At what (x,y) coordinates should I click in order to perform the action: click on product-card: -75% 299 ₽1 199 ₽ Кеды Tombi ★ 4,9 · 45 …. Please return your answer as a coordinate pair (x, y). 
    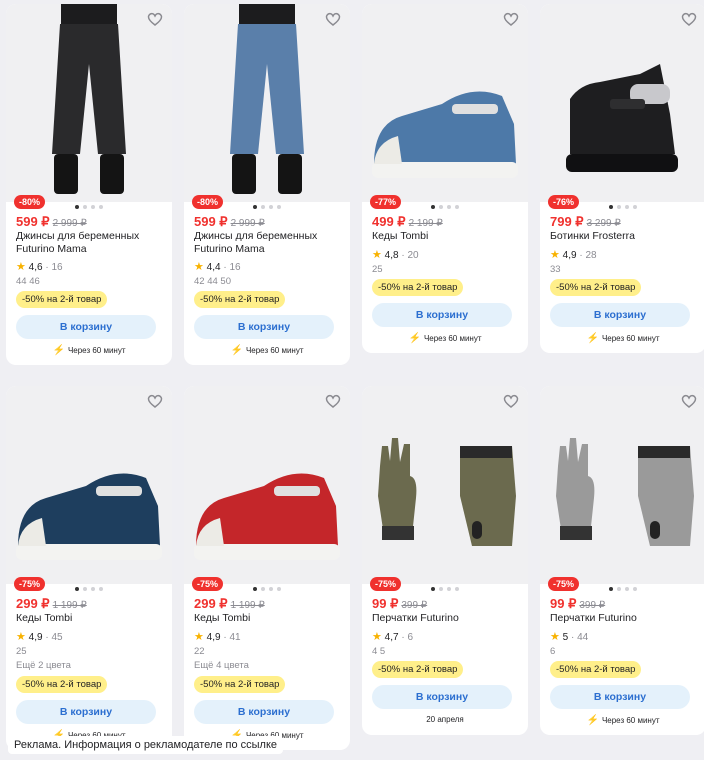
    Looking at the image, I should click on (89, 568).